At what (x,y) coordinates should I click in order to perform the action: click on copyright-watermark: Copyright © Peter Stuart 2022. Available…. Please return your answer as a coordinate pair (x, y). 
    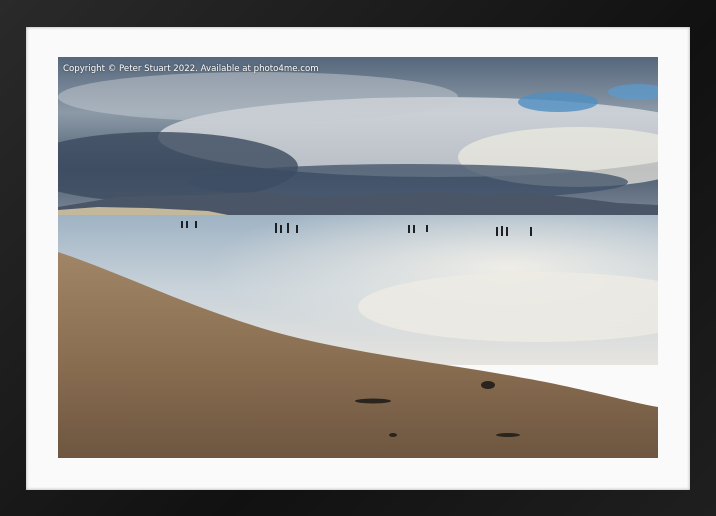
    Looking at the image, I should click on (191, 69).